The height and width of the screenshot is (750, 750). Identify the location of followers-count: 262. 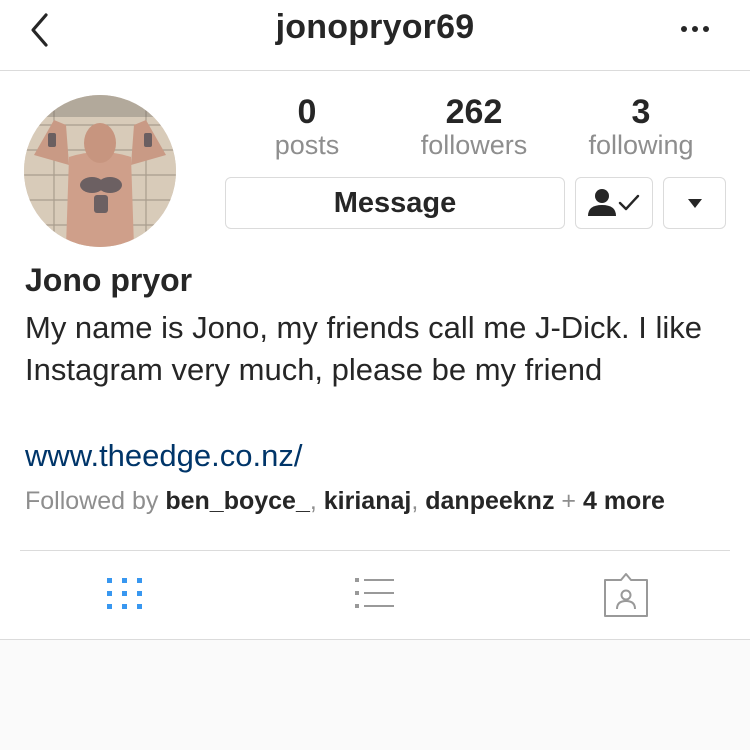
(474, 112).